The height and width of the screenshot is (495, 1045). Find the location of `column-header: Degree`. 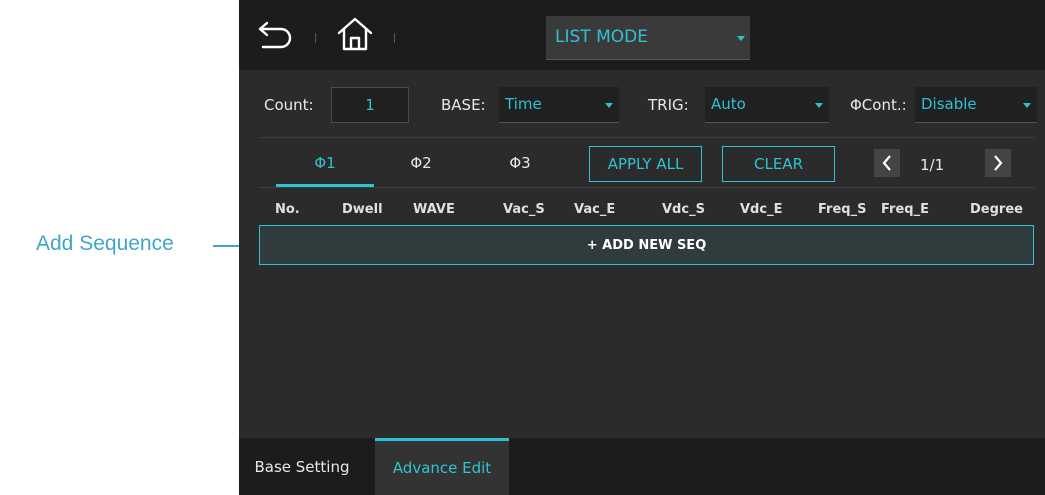

column-header: Degree is located at coordinates (996, 209).